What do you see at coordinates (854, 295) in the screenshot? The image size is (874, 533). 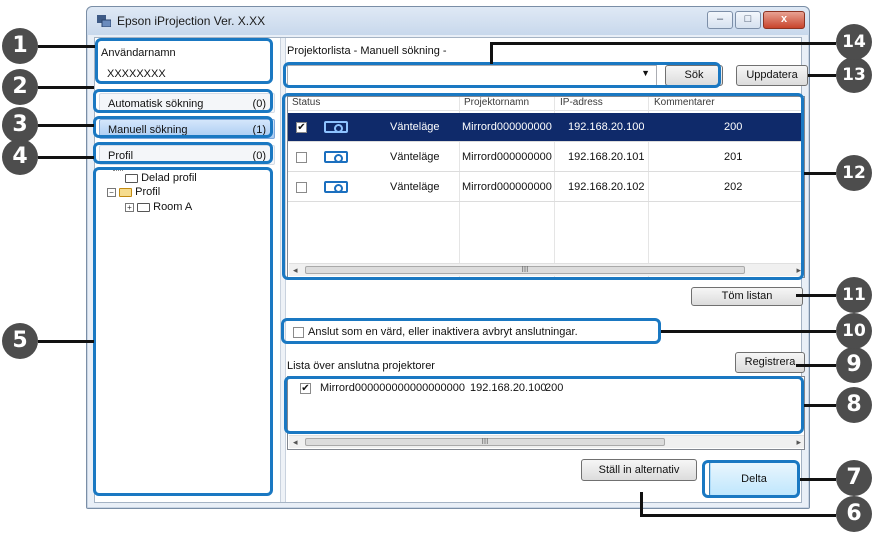 I see `callout-11: 11` at bounding box center [854, 295].